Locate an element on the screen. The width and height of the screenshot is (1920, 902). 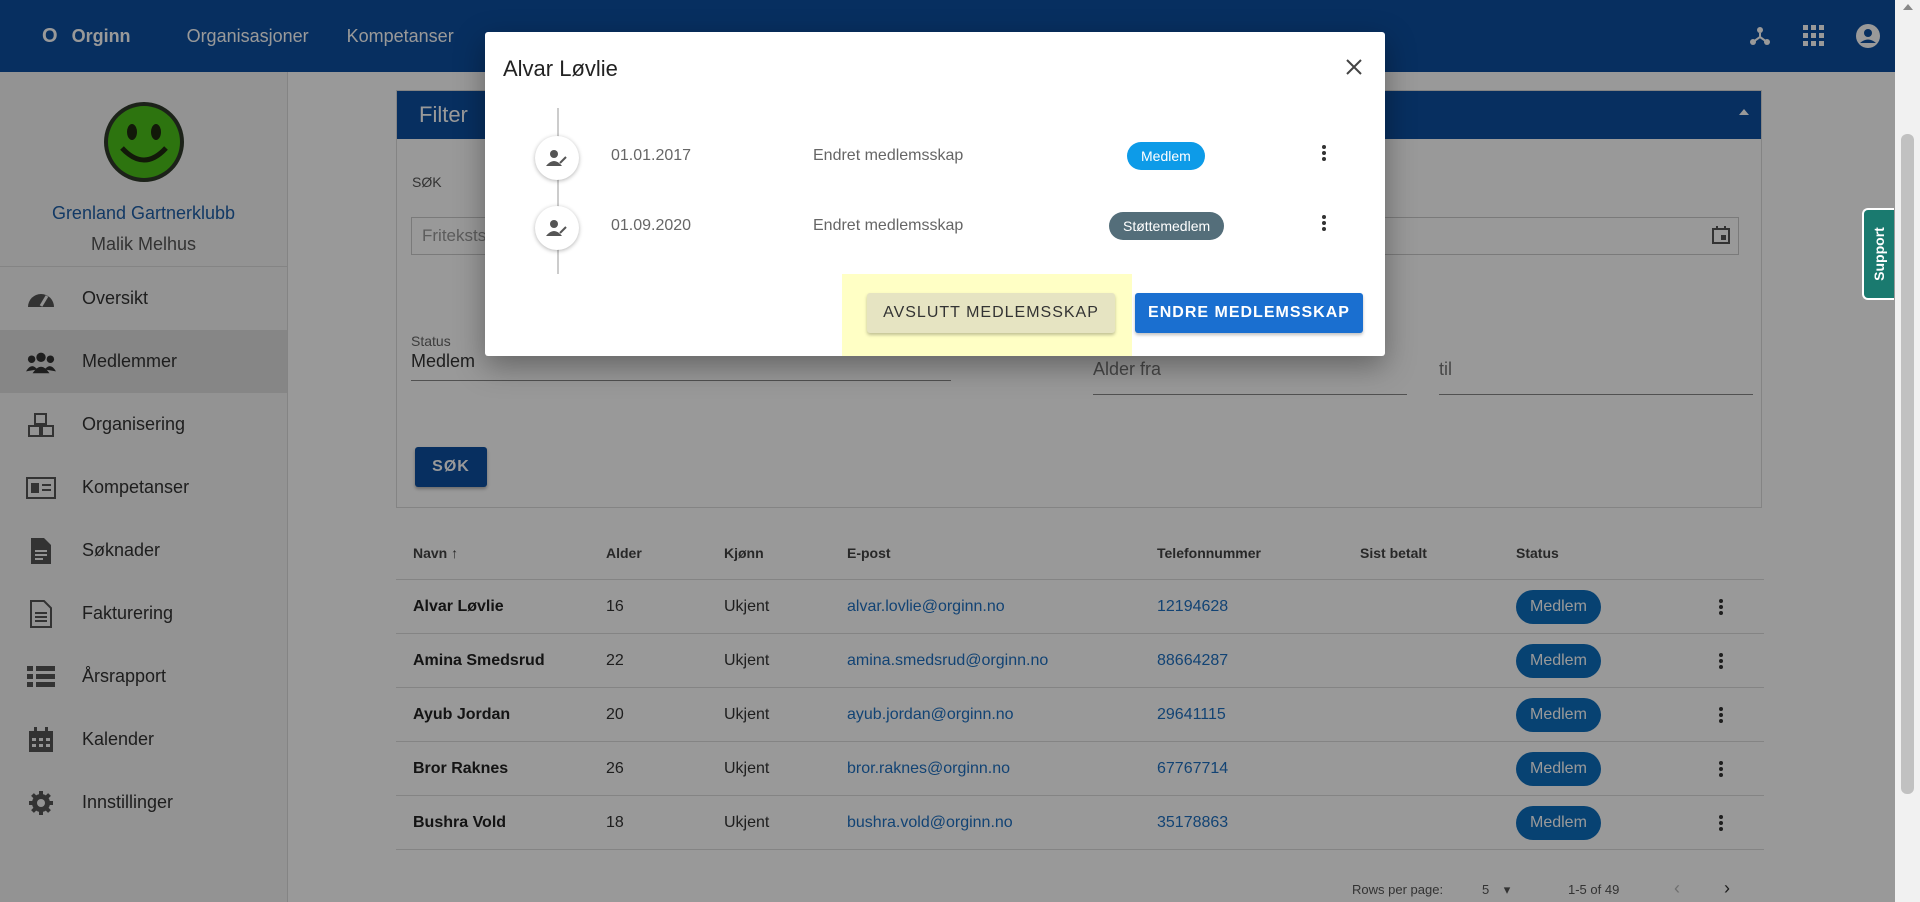
scrollbar-thumb is located at coordinates (1907, 464).